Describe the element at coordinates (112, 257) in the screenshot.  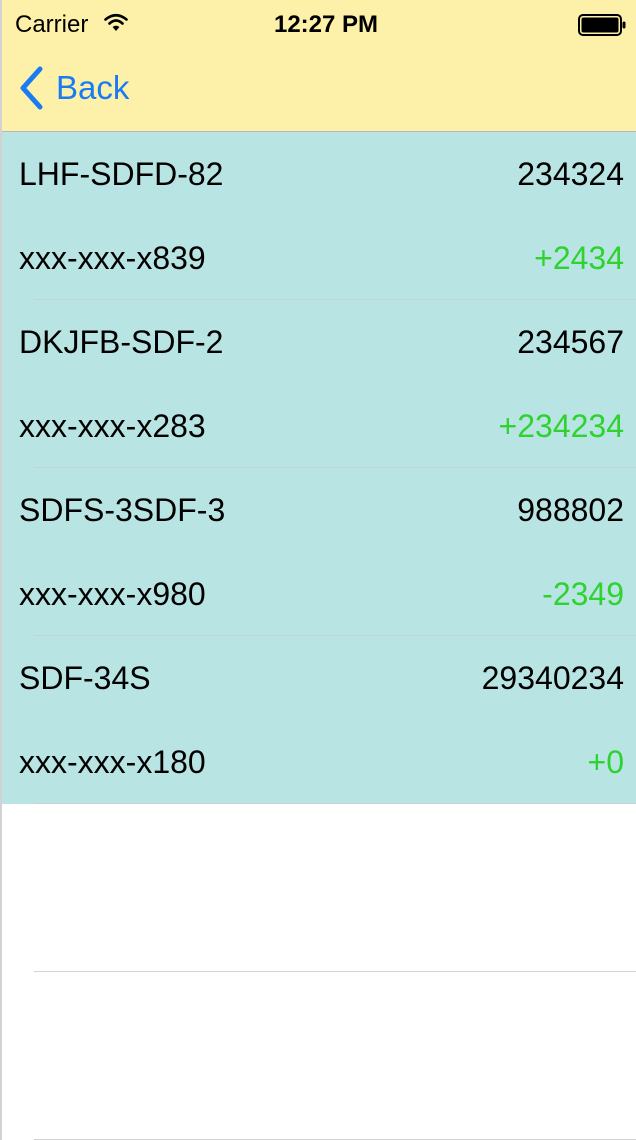
I see `account-number: xxx-xxx-x839` at that location.